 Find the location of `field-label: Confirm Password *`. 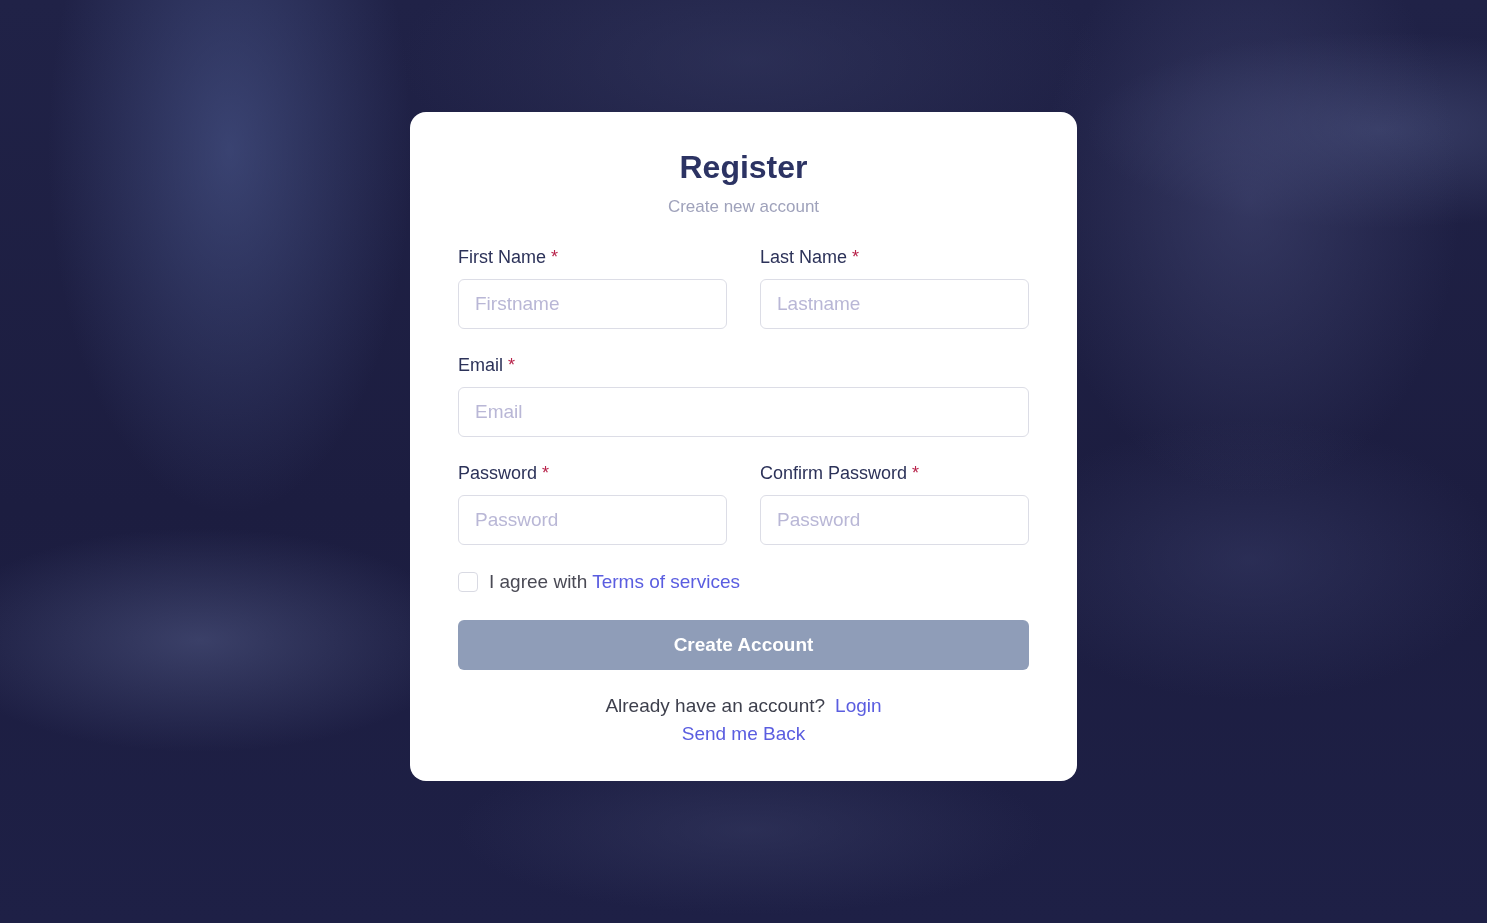

field-label: Confirm Password * is located at coordinates (840, 473).